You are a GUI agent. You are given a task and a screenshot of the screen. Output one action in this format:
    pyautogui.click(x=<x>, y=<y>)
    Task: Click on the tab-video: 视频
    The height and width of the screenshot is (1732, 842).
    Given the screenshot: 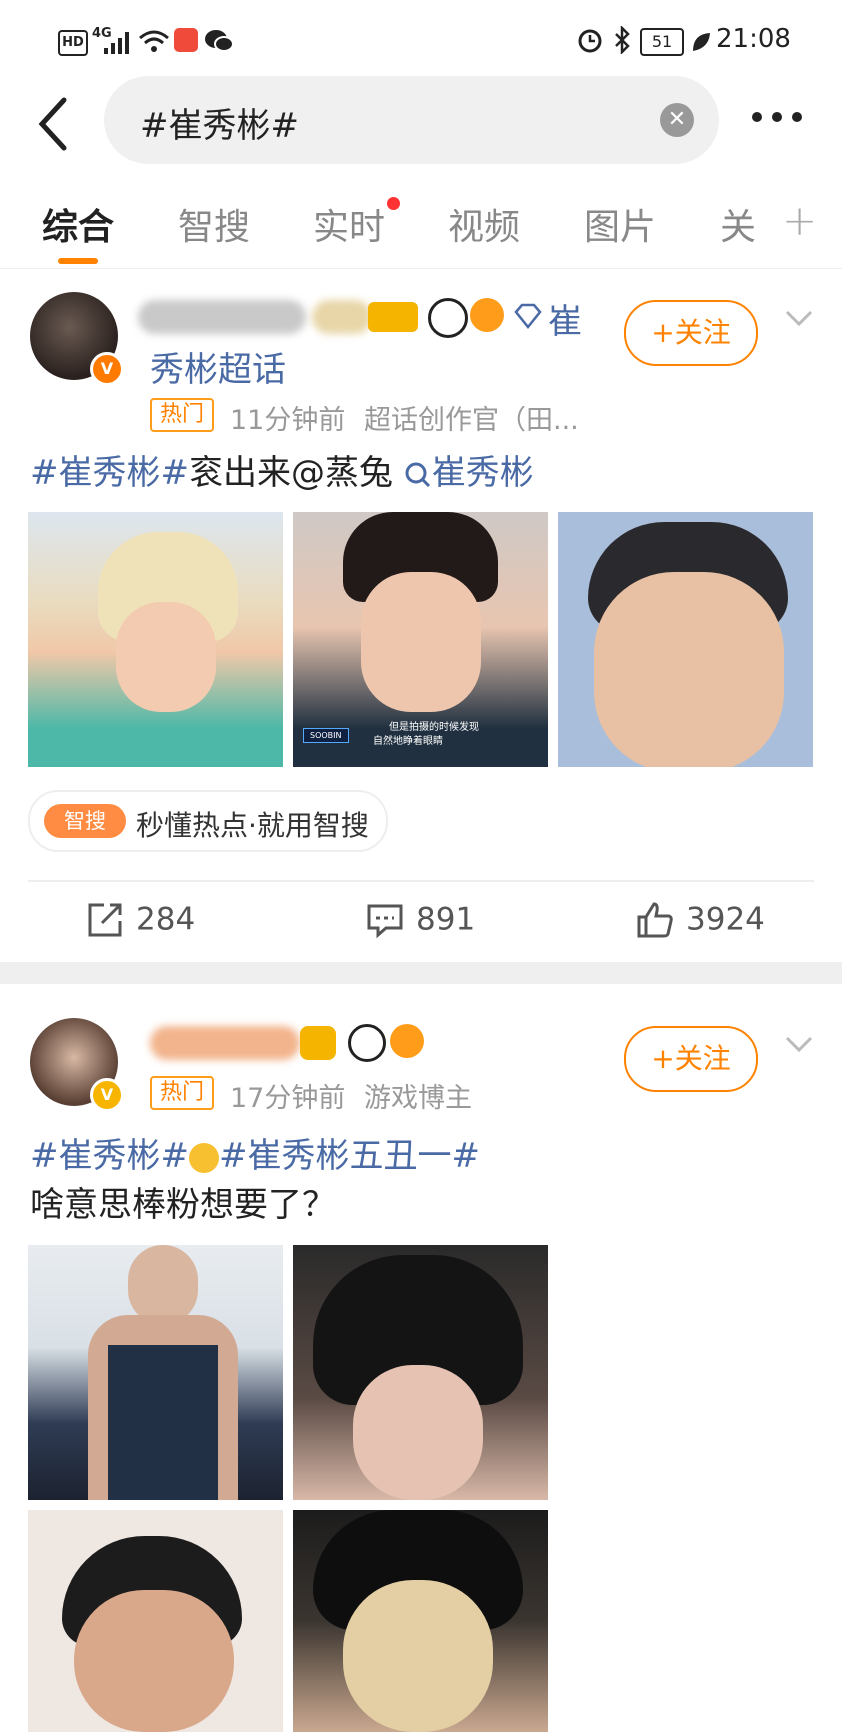 What is the action you would take?
    pyautogui.click(x=484, y=224)
    